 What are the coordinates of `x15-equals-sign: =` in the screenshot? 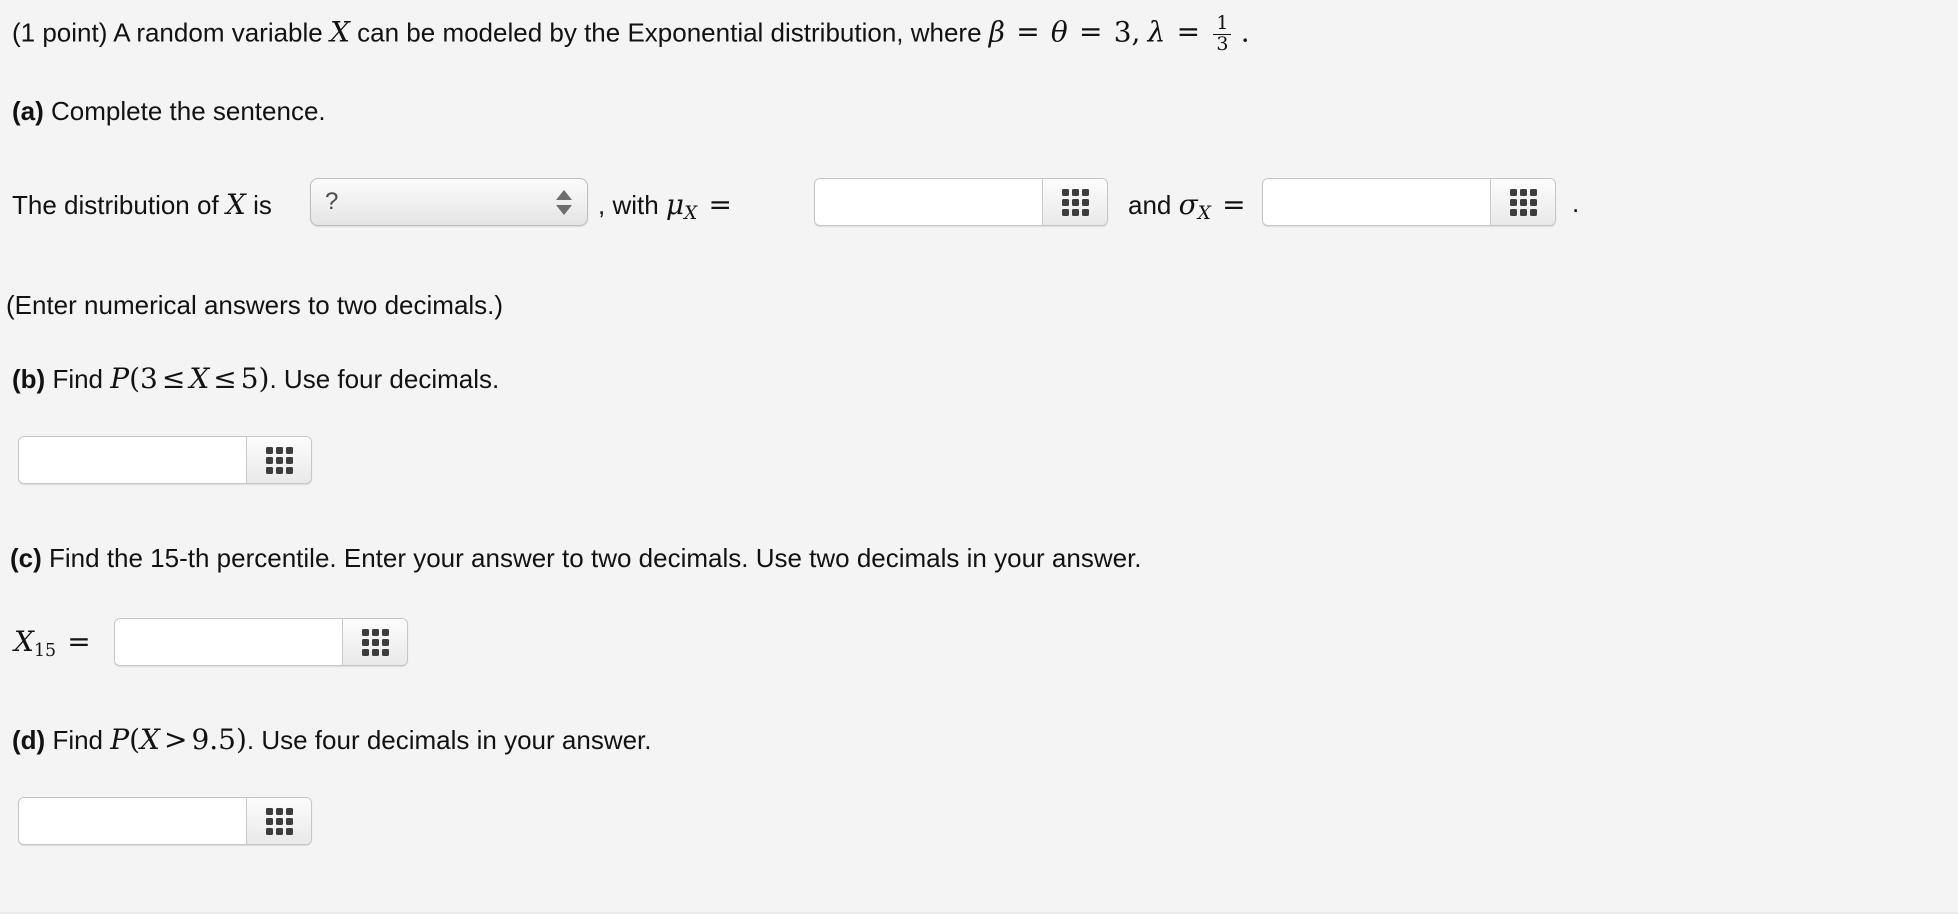 It's located at (79, 641).